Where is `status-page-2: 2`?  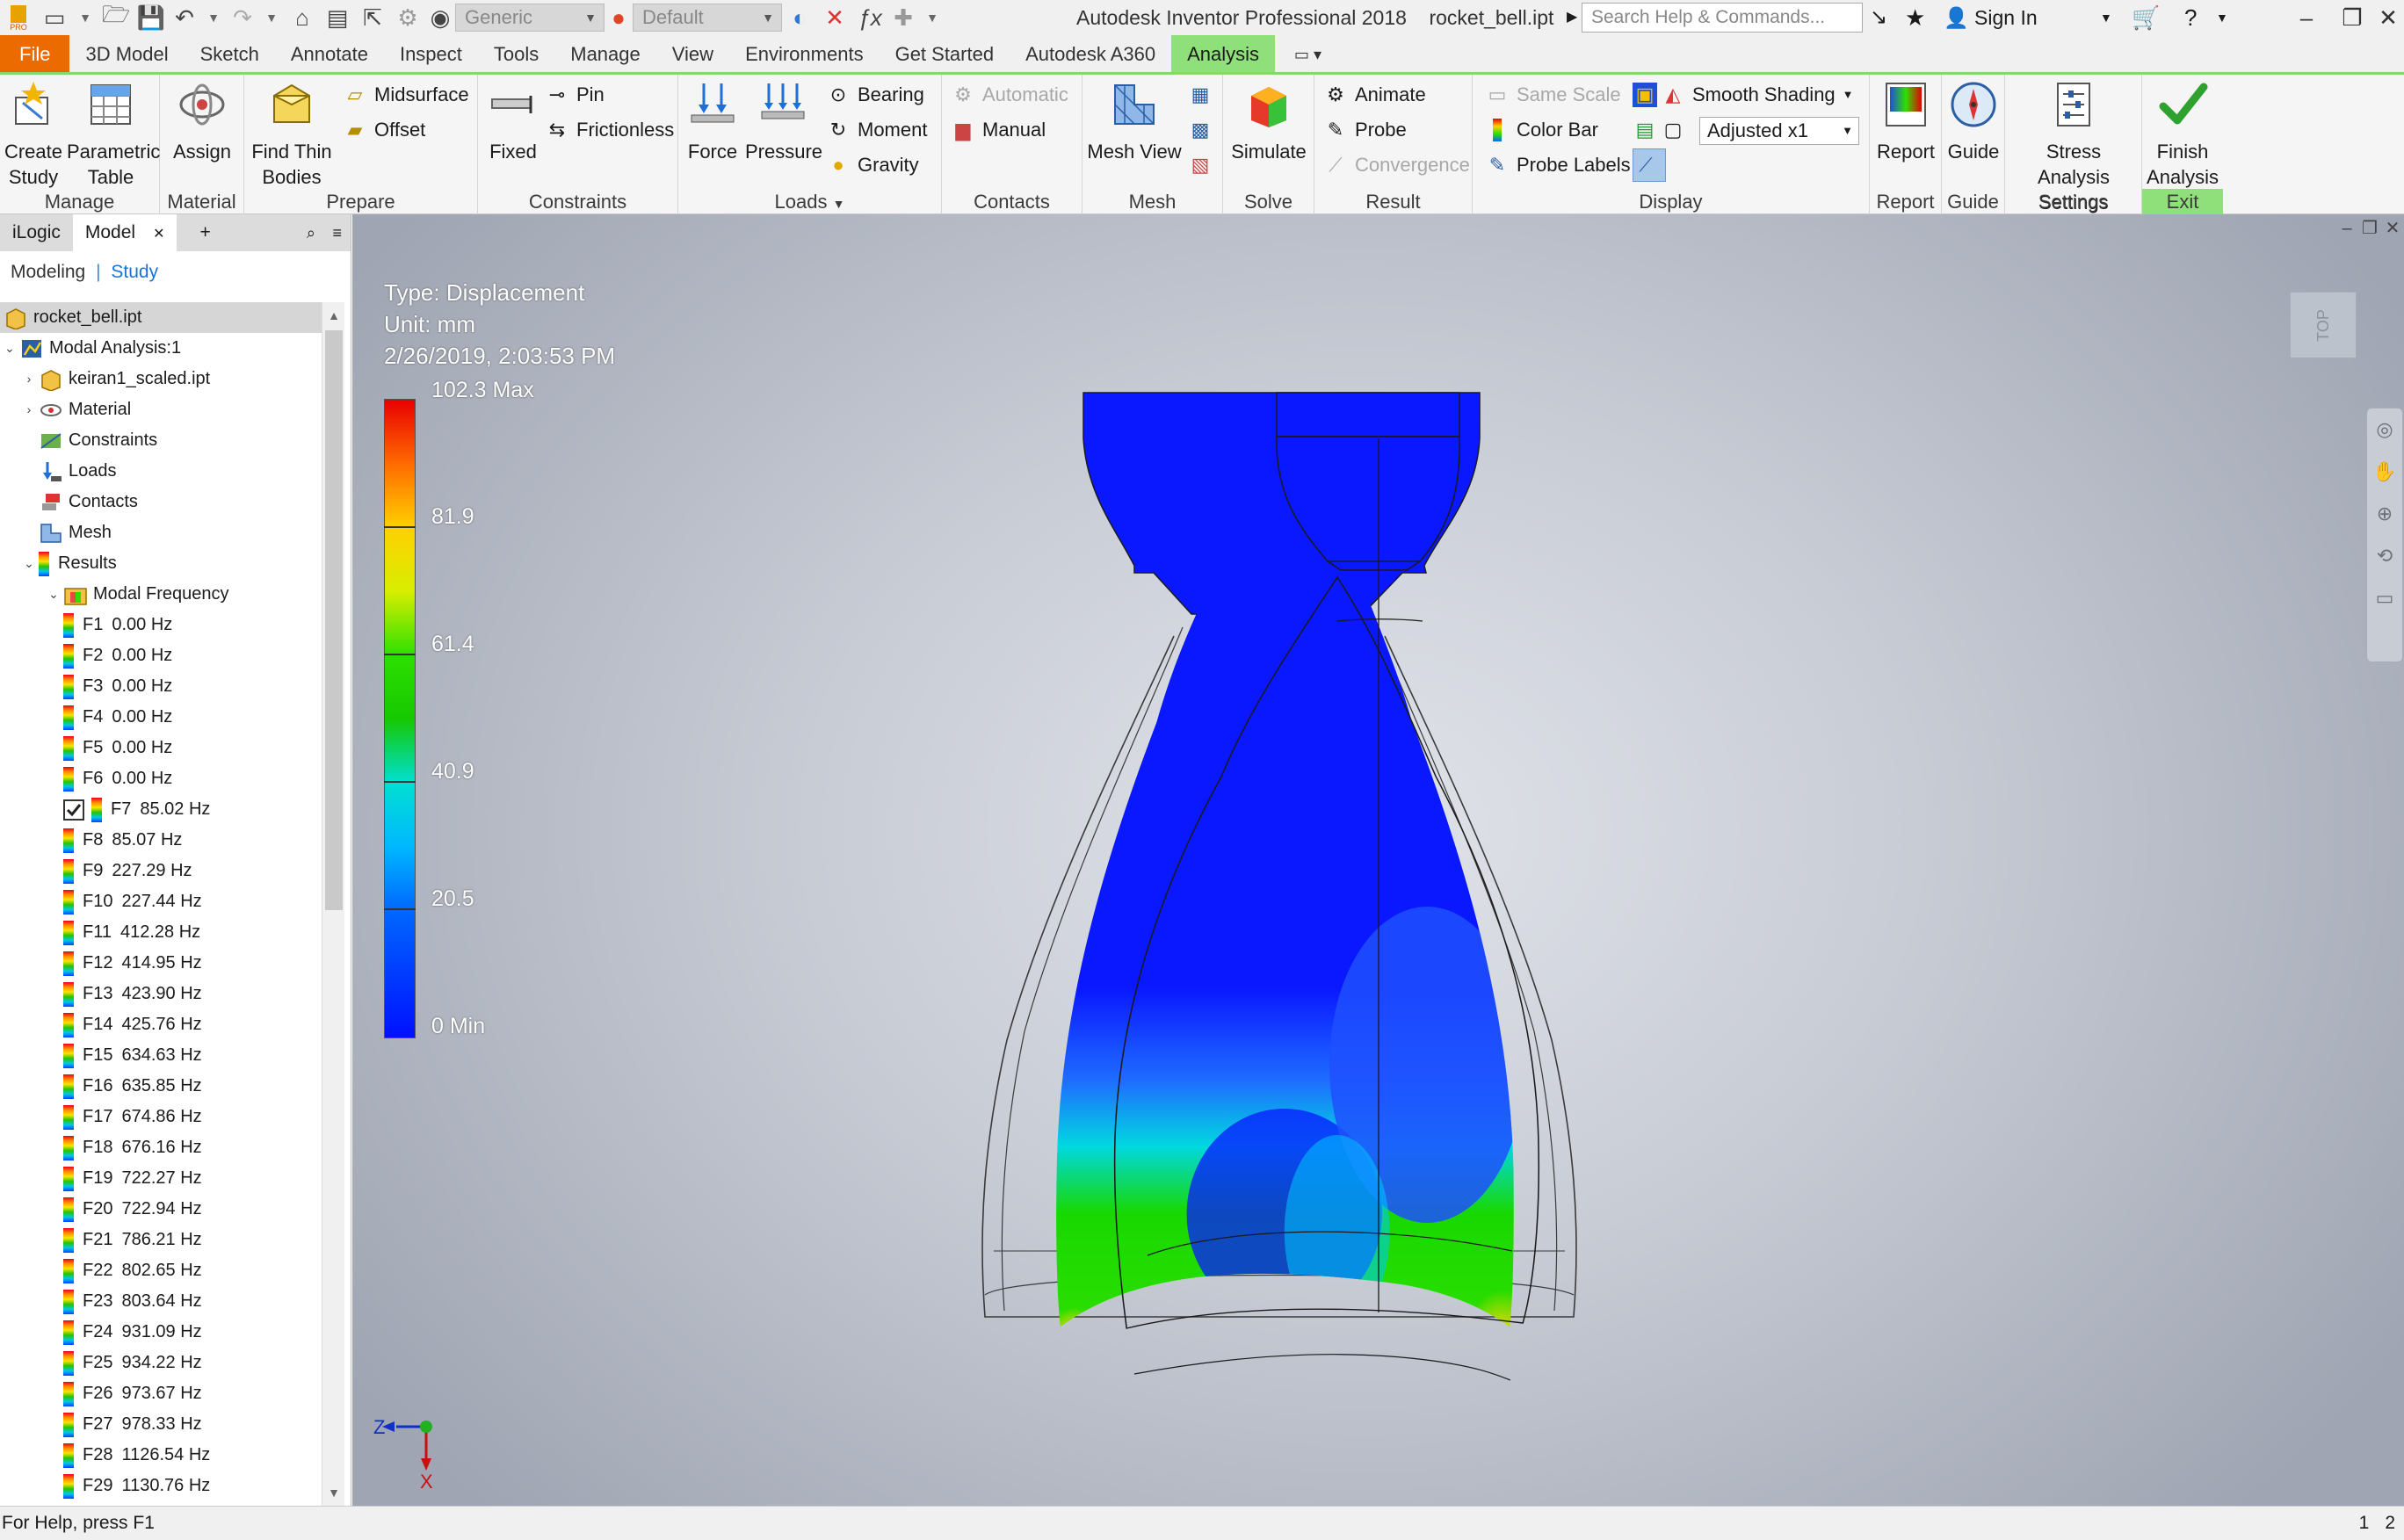
status-page-2: 2 is located at coordinates (2390, 1523).